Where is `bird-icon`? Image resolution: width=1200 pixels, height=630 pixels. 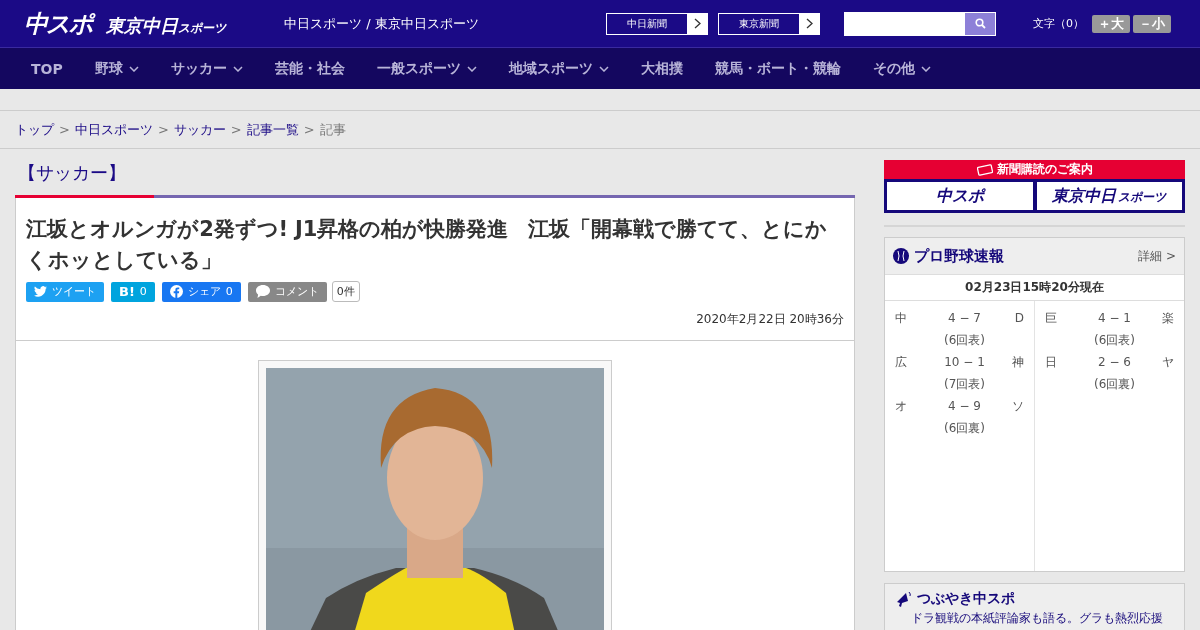 bird-icon is located at coordinates (40, 291).